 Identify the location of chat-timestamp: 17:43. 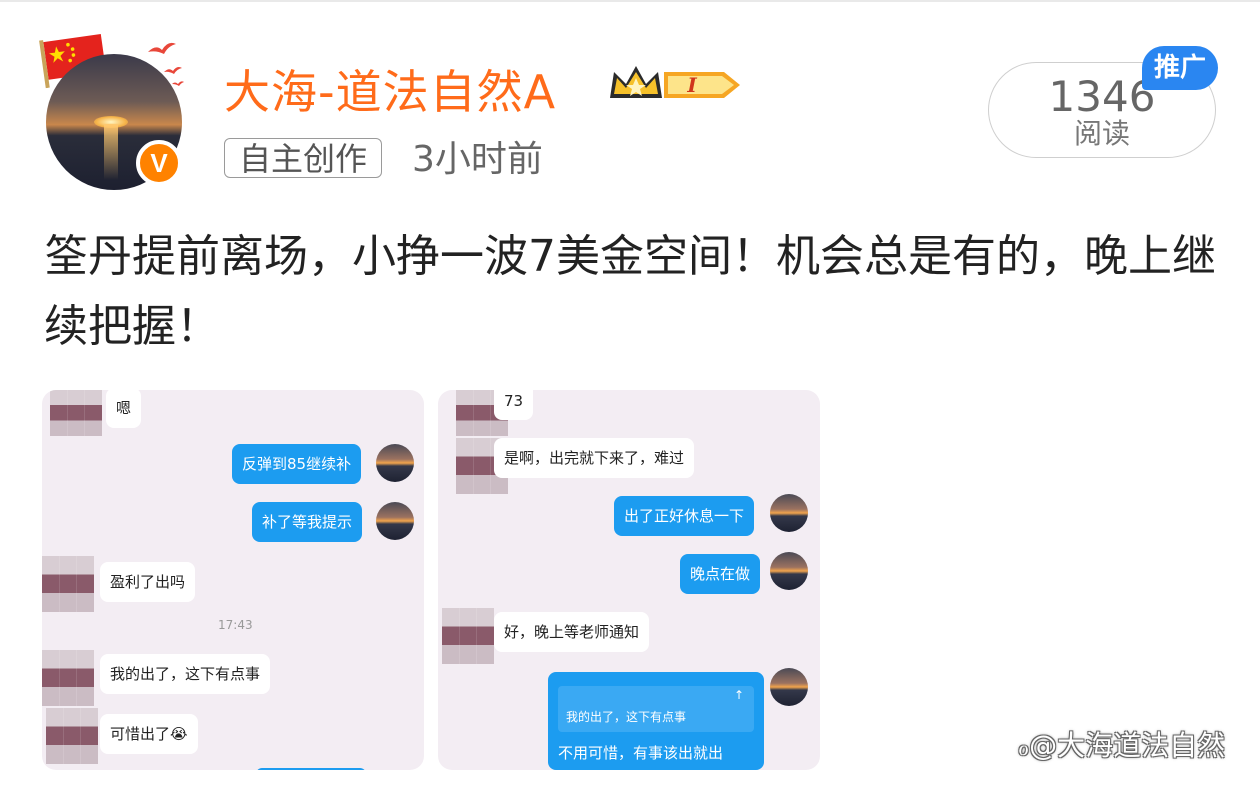
(235, 625).